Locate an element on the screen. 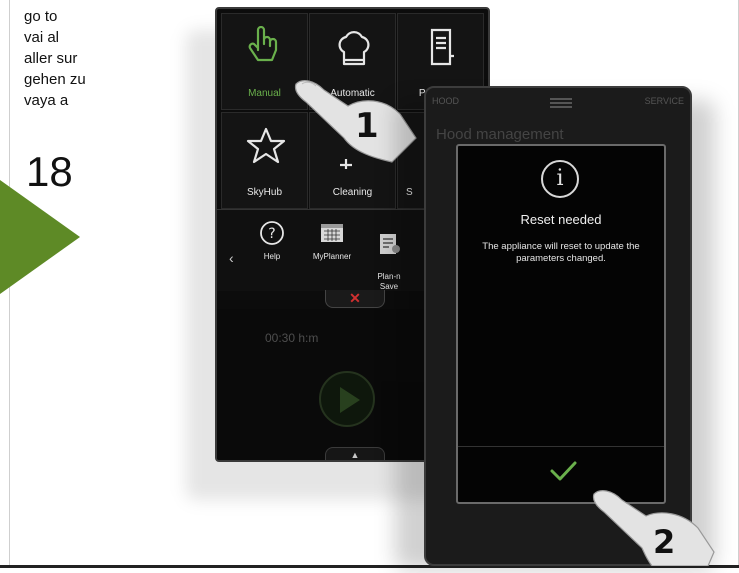 Image resolution: width=739 pixels, height=573 pixels. menu-myplanner-label: MyPlanner is located at coordinates (332, 256).